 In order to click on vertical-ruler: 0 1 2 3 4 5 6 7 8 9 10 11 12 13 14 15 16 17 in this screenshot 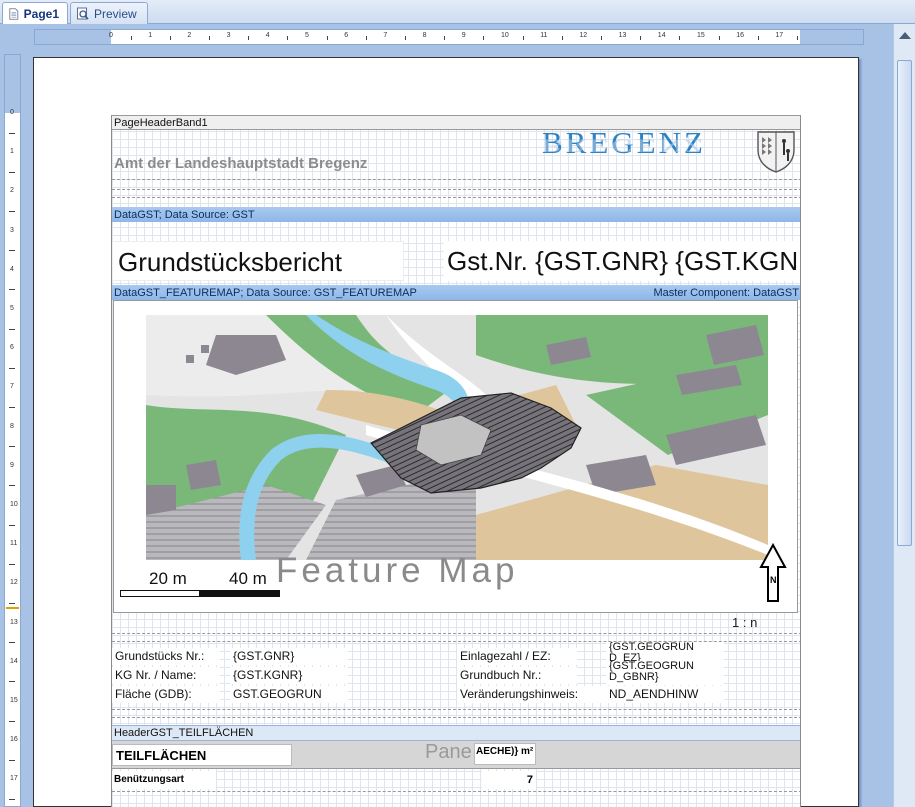, I will do `click(12, 430)`.